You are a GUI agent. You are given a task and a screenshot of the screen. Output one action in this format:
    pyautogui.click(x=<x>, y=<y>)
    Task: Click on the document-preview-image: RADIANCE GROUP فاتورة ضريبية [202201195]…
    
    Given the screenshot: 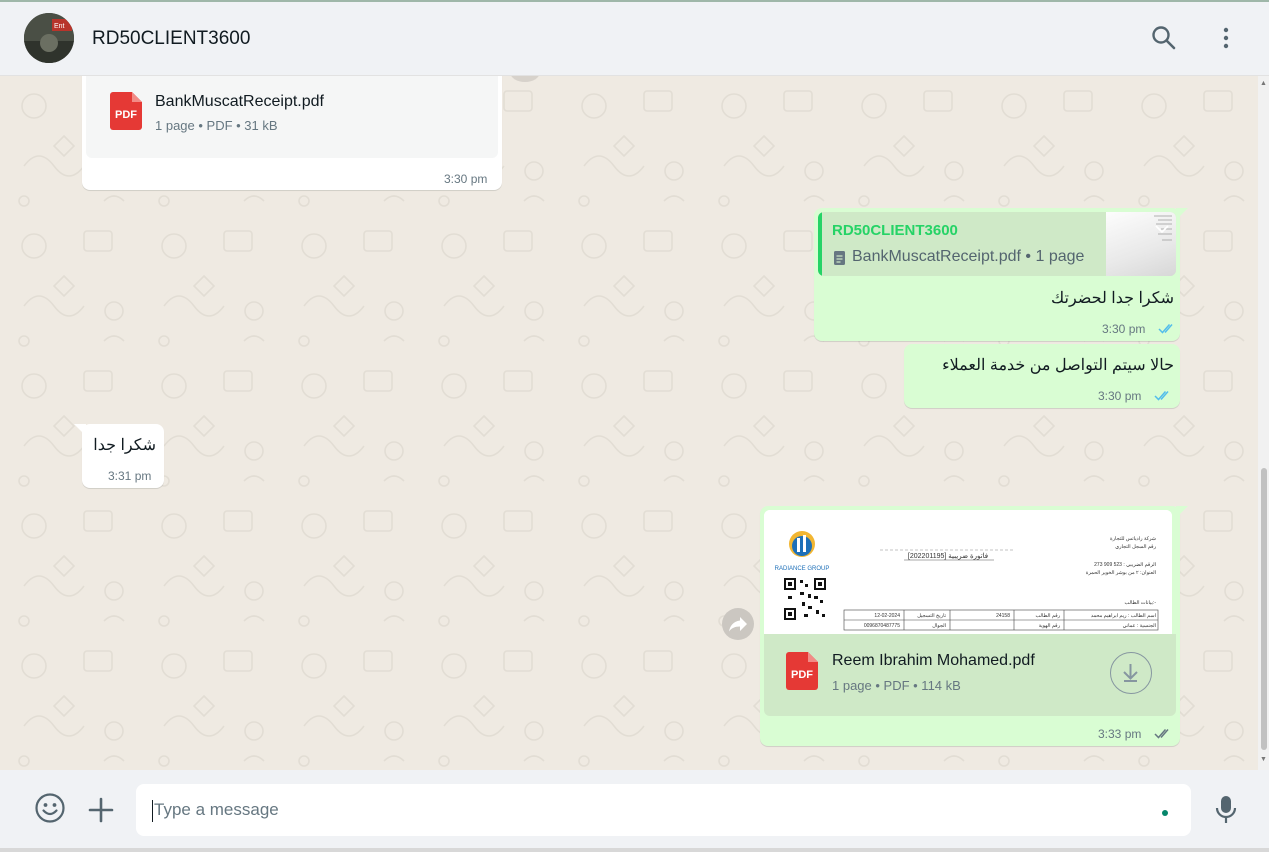 What is the action you would take?
    pyautogui.click(x=968, y=572)
    